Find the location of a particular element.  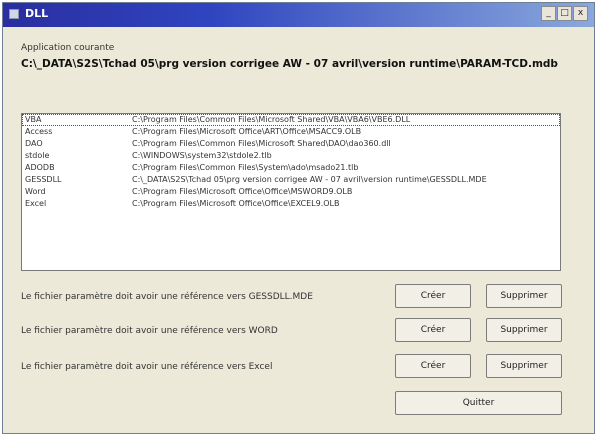

create-excel-button: Créer is located at coordinates (433, 366).